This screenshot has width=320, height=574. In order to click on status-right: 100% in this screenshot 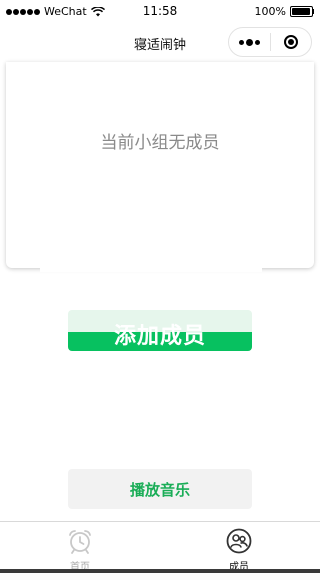, I will do `click(284, 11)`.